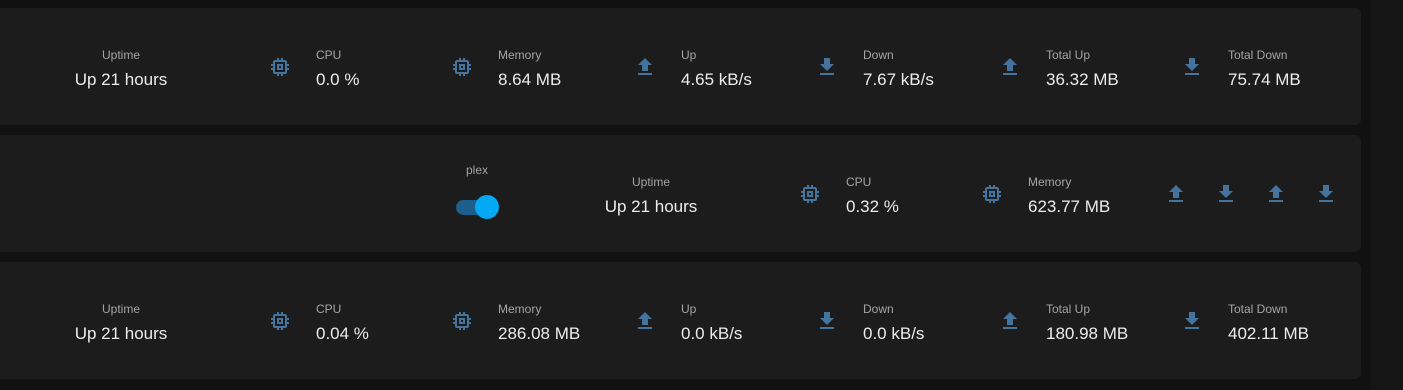 The width and height of the screenshot is (1403, 390). I want to click on toggle-thumb, so click(487, 207).